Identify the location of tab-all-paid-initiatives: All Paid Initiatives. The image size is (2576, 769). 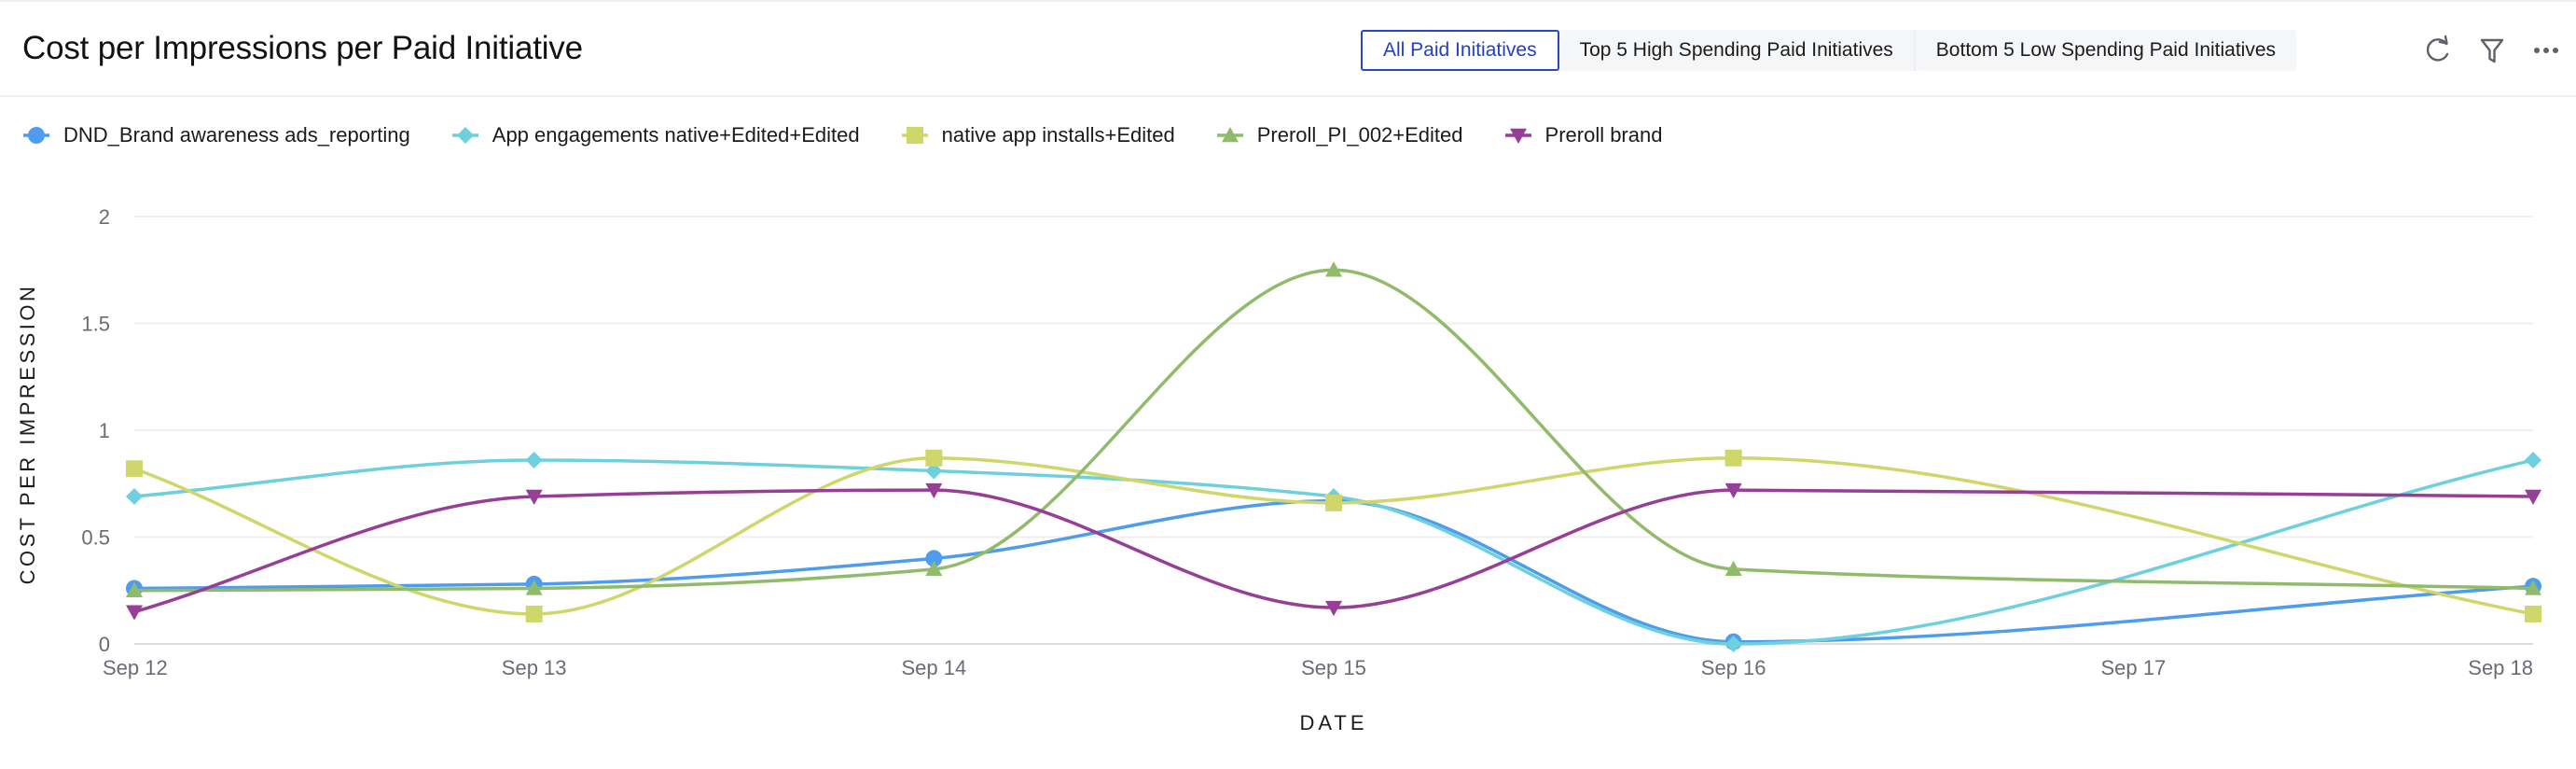
(1460, 50).